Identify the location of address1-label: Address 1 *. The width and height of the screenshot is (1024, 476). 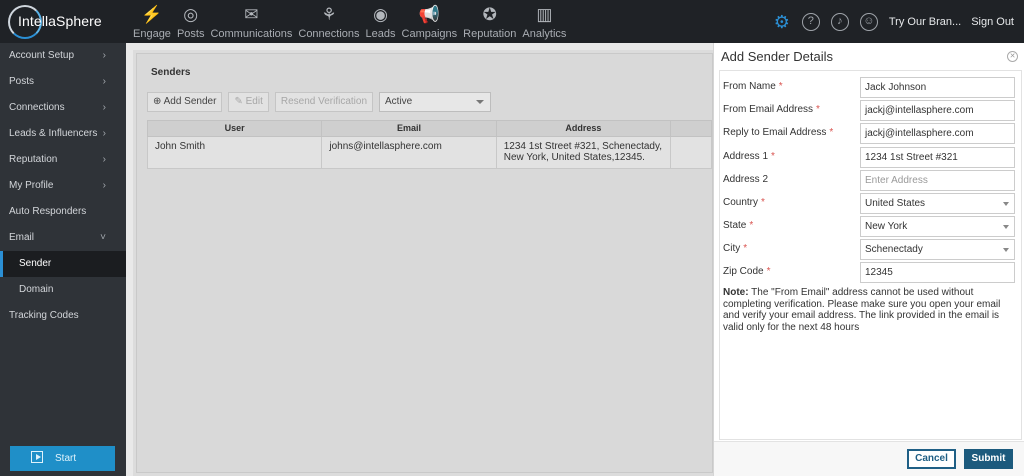
(749, 156).